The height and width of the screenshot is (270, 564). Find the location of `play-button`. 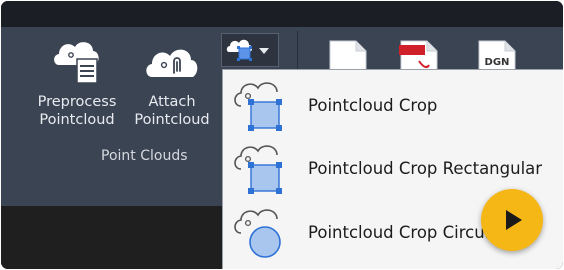

play-button is located at coordinates (512, 220).